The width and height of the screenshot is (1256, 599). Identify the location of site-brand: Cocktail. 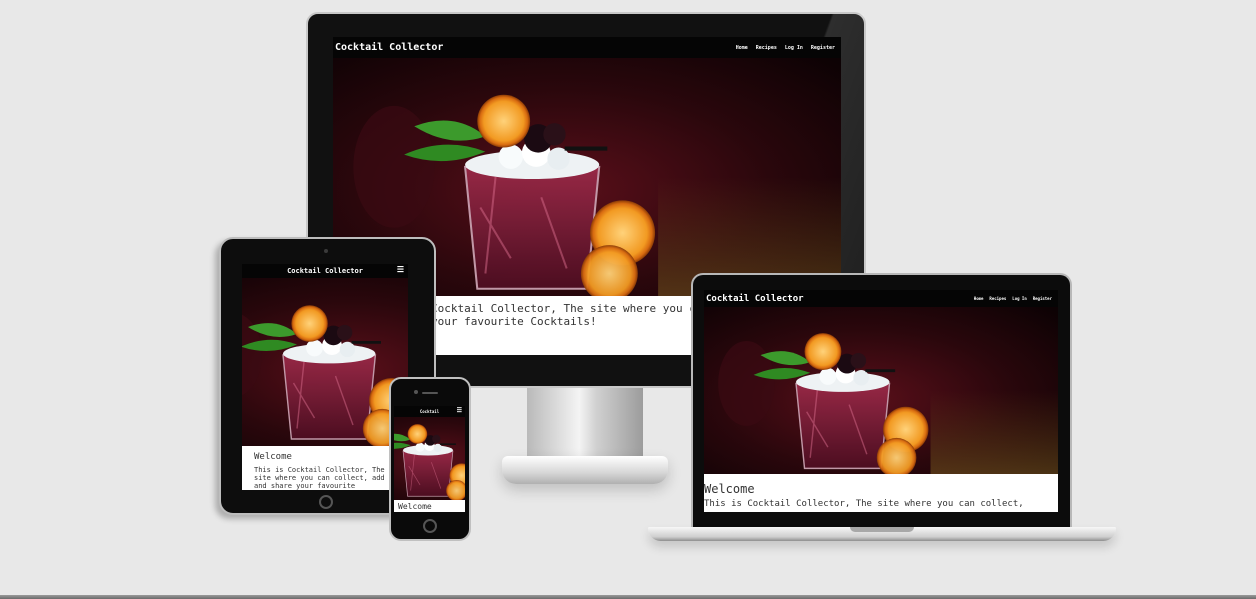
(429, 411).